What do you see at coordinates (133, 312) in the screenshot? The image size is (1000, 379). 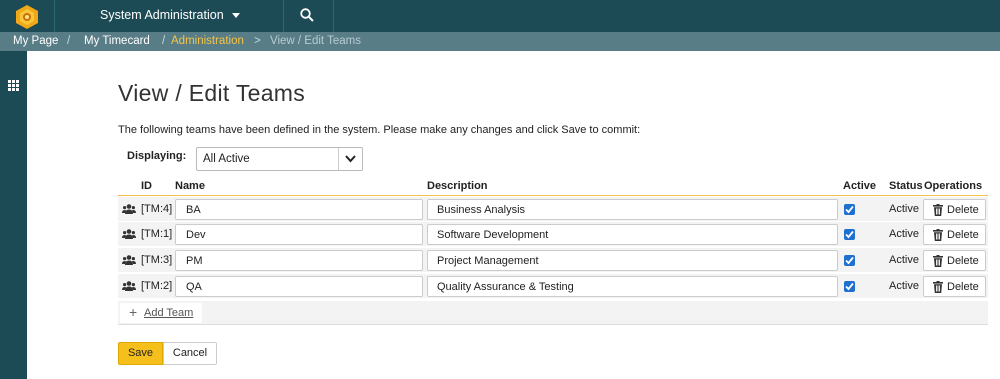 I see `plus-icon: +` at bounding box center [133, 312].